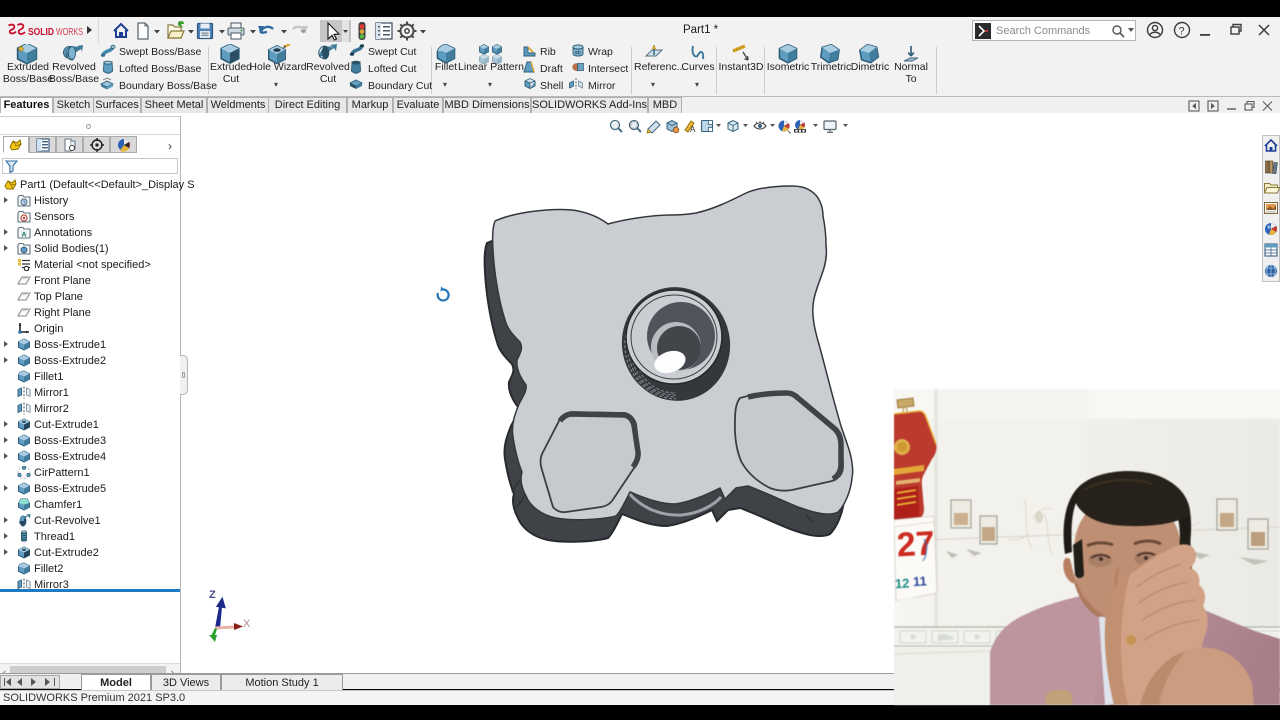  I want to click on svg-text: 27, so click(916, 544).